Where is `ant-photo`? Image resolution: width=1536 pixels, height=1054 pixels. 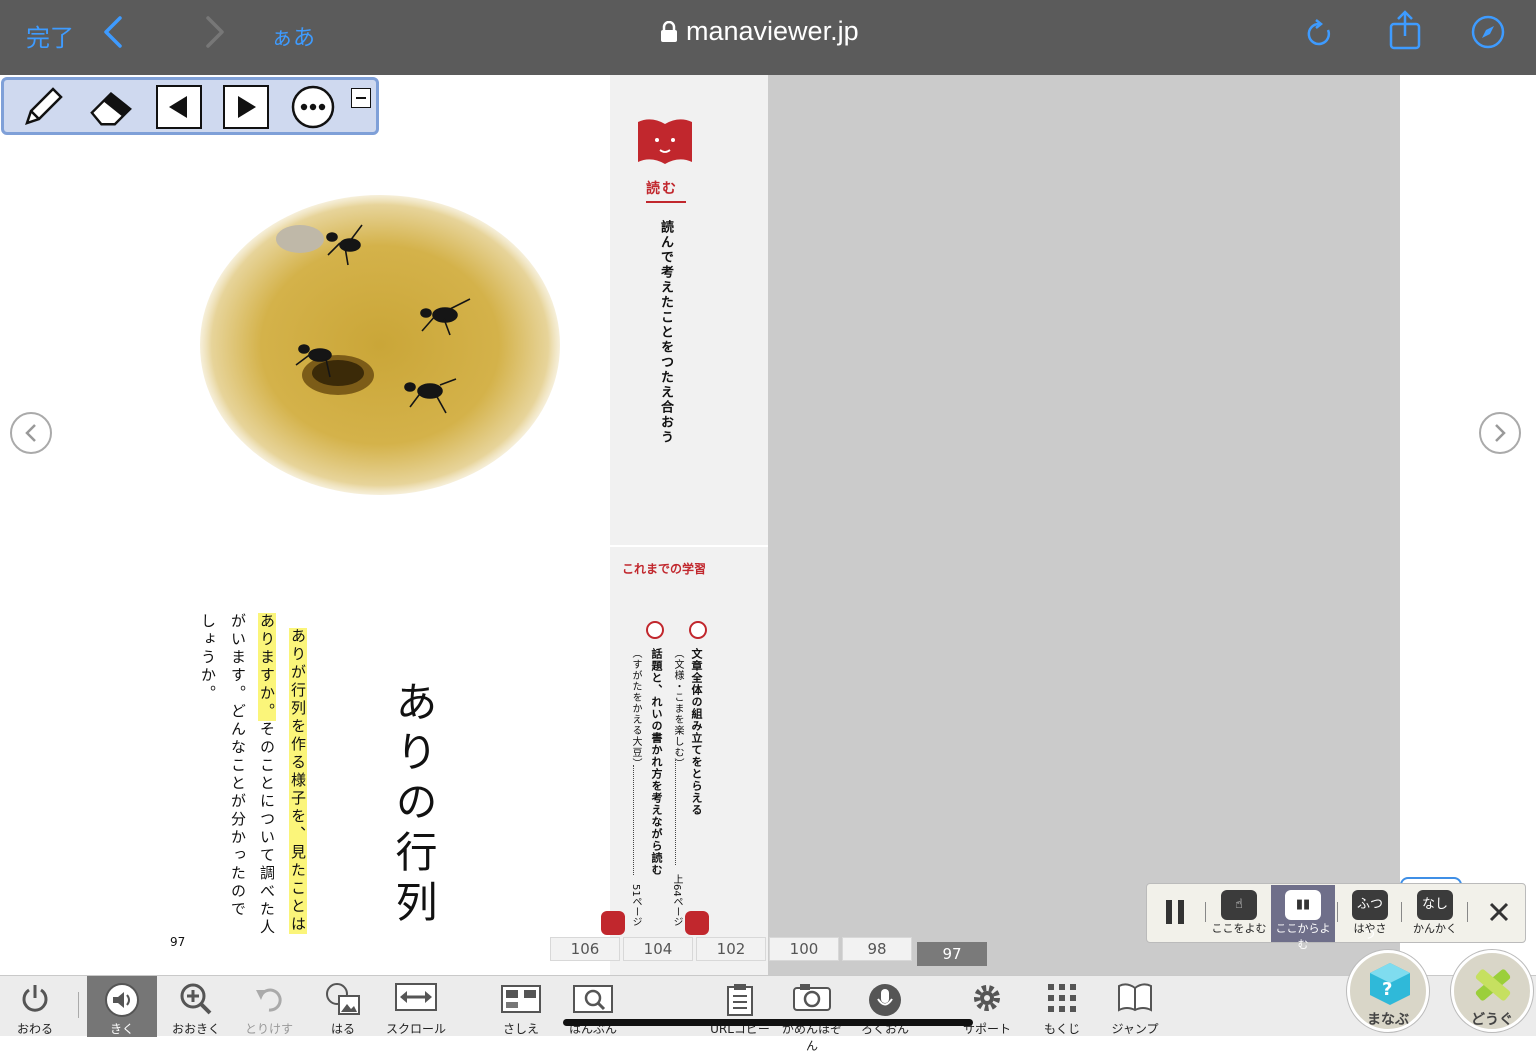 ant-photo is located at coordinates (380, 345).